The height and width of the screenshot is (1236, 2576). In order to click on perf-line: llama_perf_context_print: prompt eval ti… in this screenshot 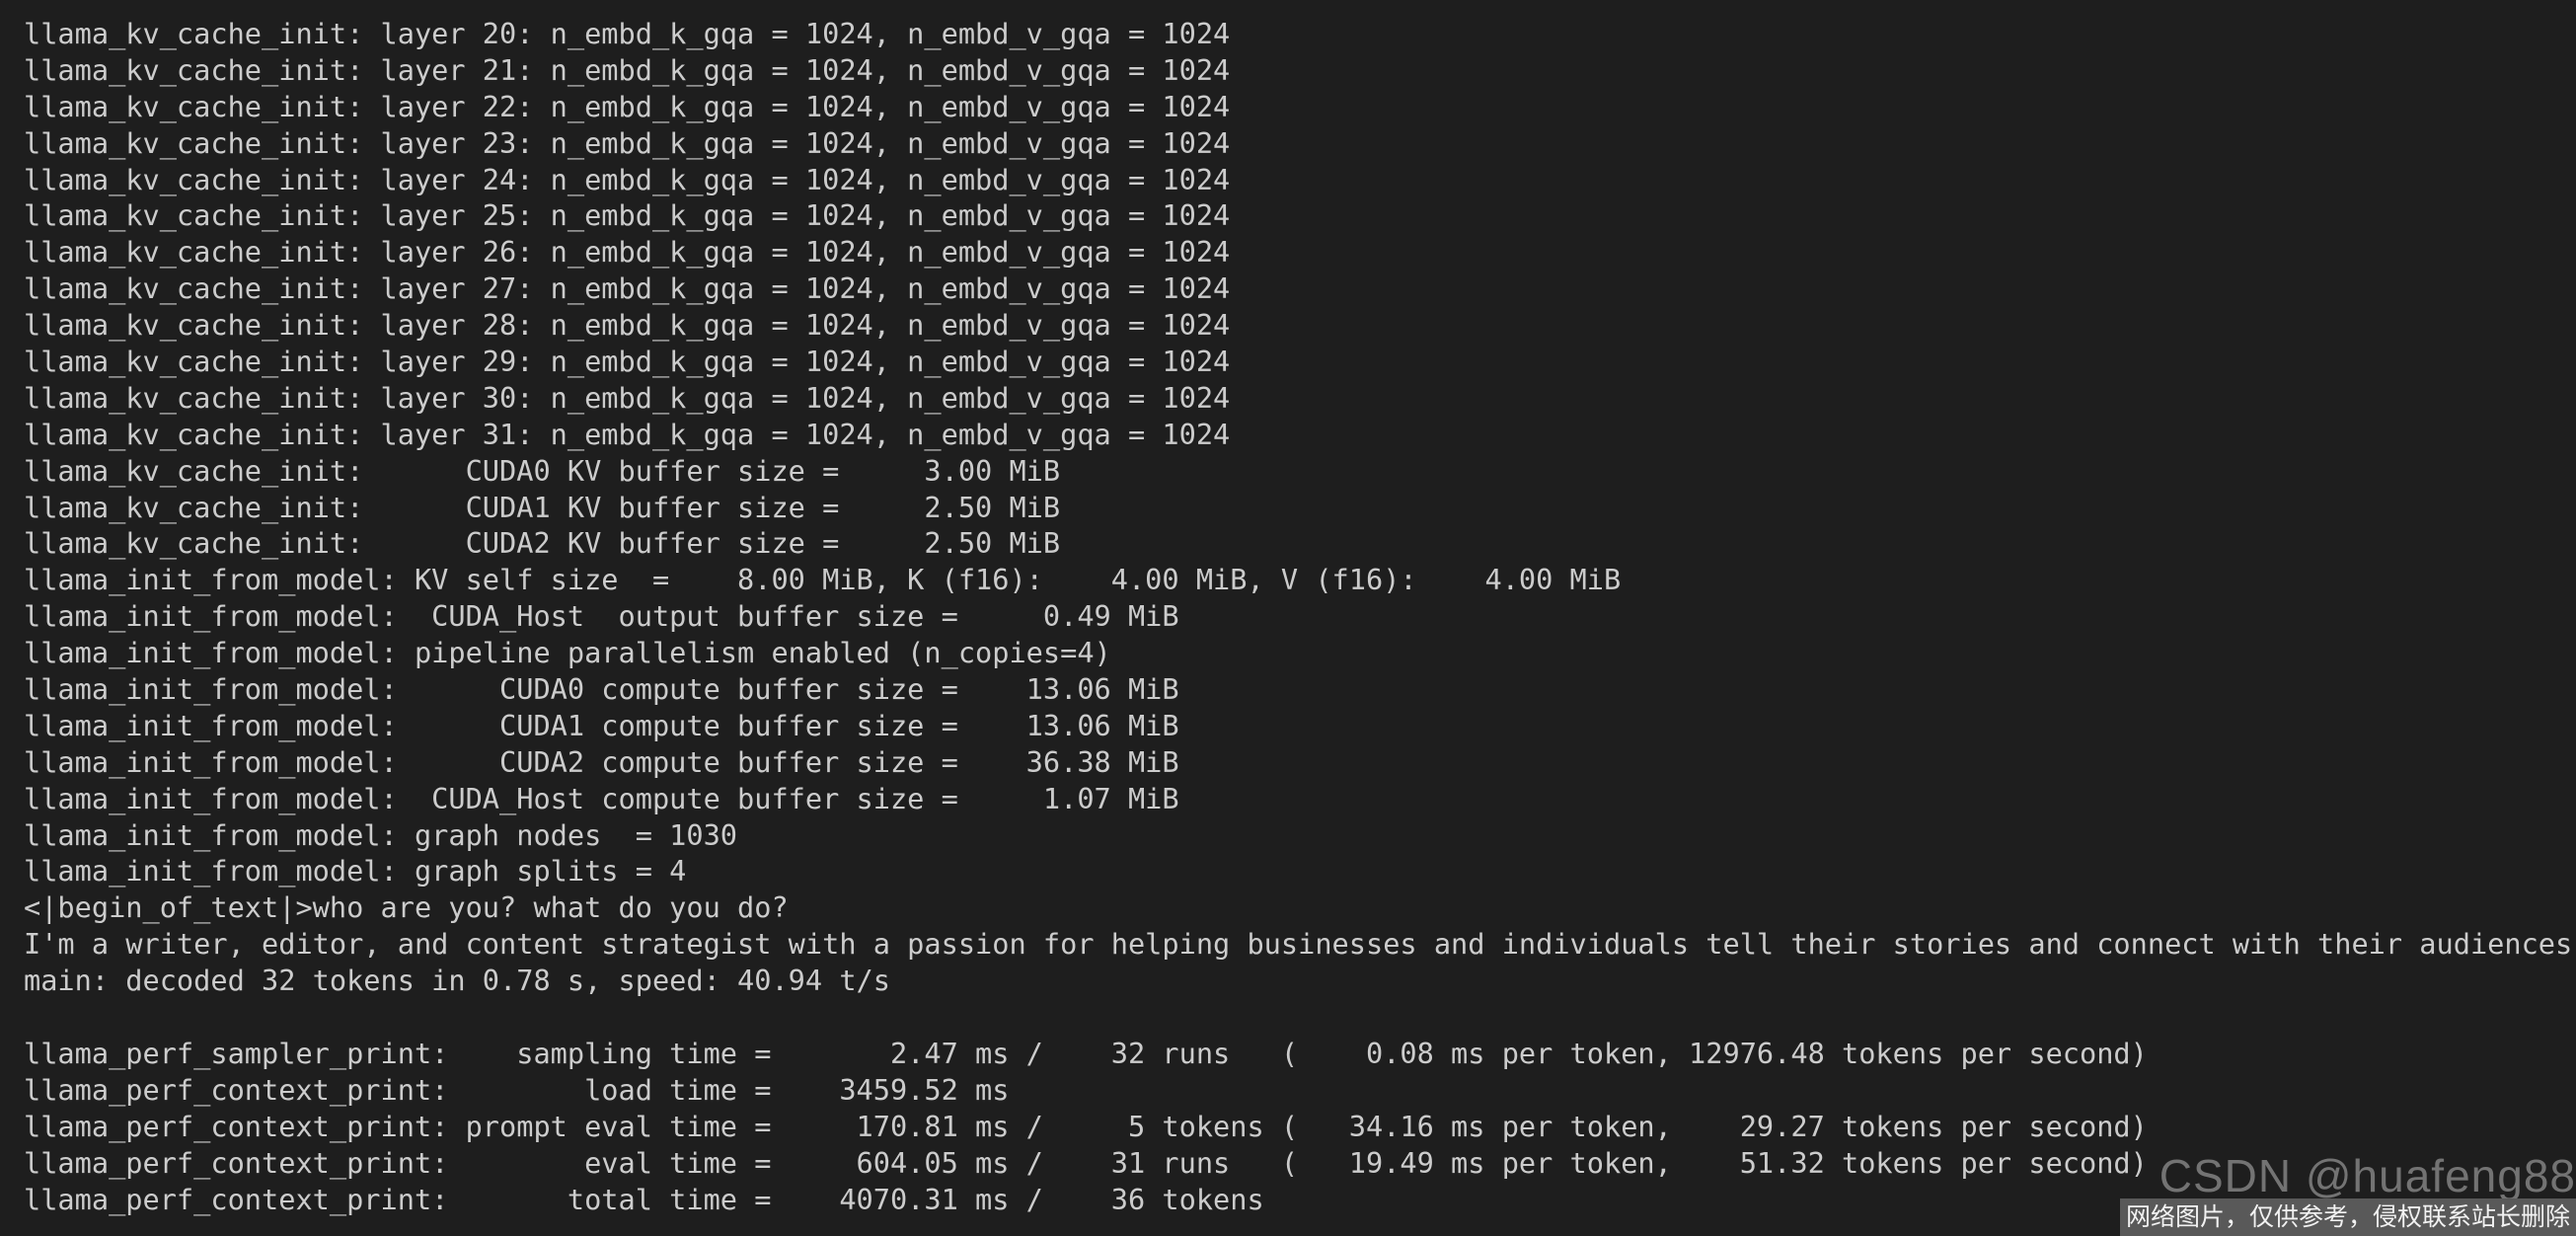, I will do `click(1086, 1126)`.